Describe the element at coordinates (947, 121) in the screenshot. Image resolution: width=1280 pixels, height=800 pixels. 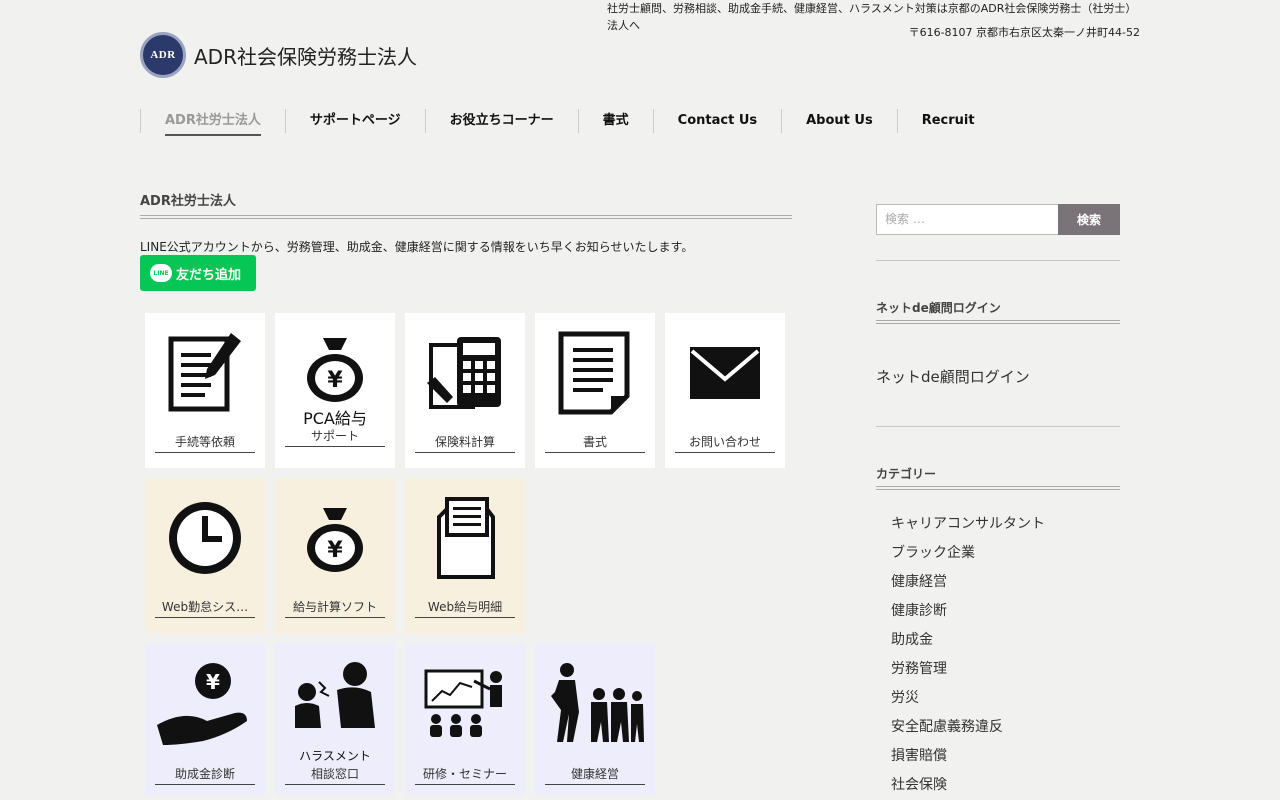
I see `nav-item-recruit: Recruit` at that location.